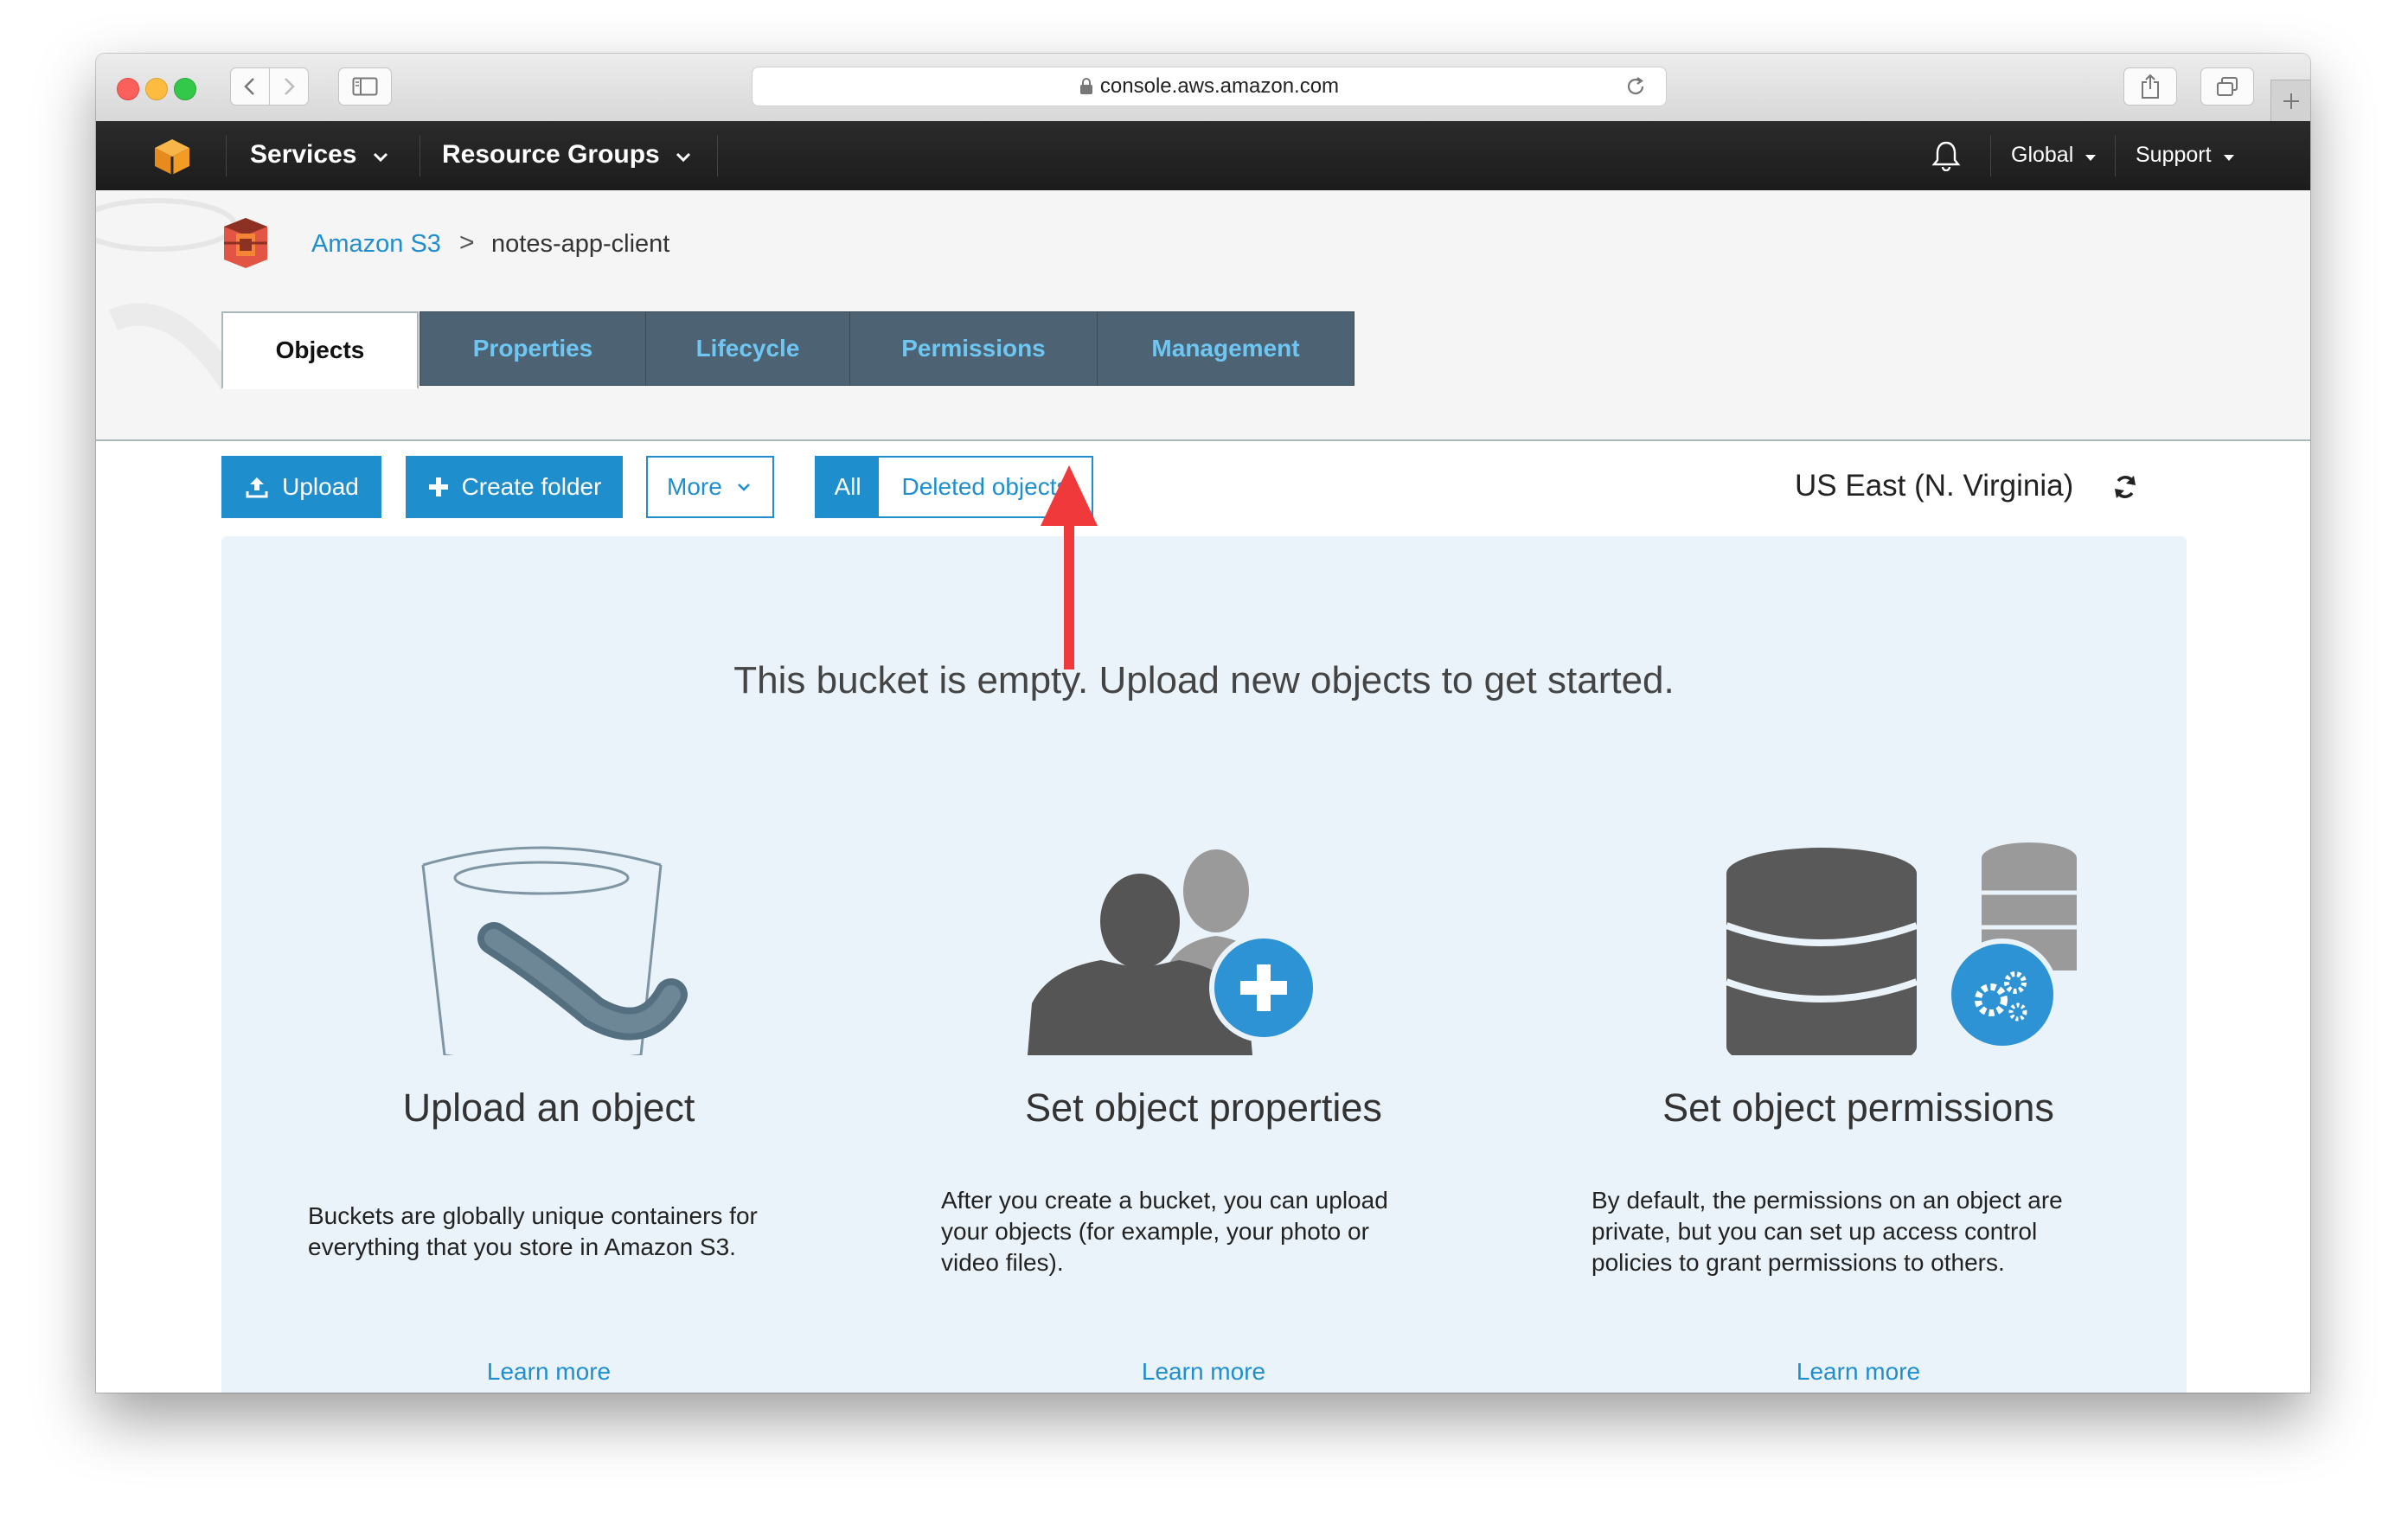 Image resolution: width=2408 pixels, height=1531 pixels. What do you see at coordinates (156, 89) in the screenshot?
I see `minimize-window-button` at bounding box center [156, 89].